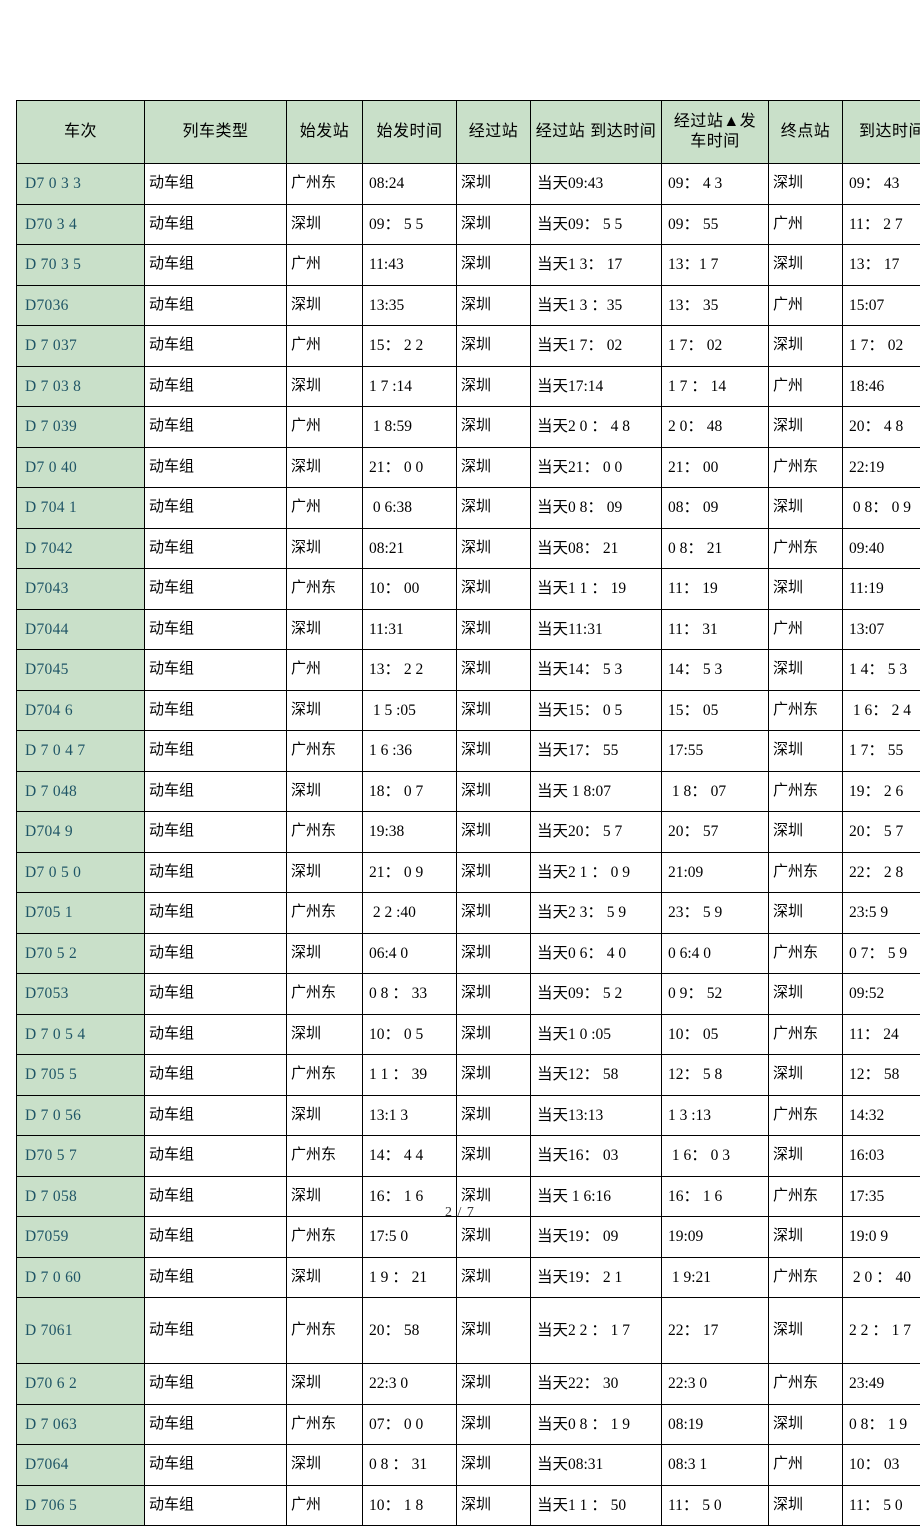  Describe the element at coordinates (410, 953) in the screenshot. I see `cell-depart-time: 06:4 0` at that location.